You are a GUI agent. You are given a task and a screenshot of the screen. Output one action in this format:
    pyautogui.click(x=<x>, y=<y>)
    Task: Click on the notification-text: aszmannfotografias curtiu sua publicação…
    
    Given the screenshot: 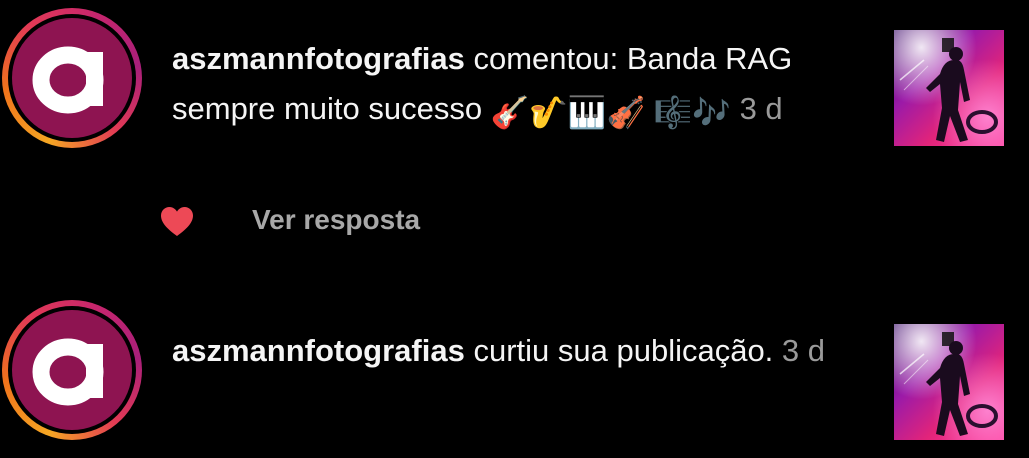 What is the action you would take?
    pyautogui.click(x=512, y=351)
    